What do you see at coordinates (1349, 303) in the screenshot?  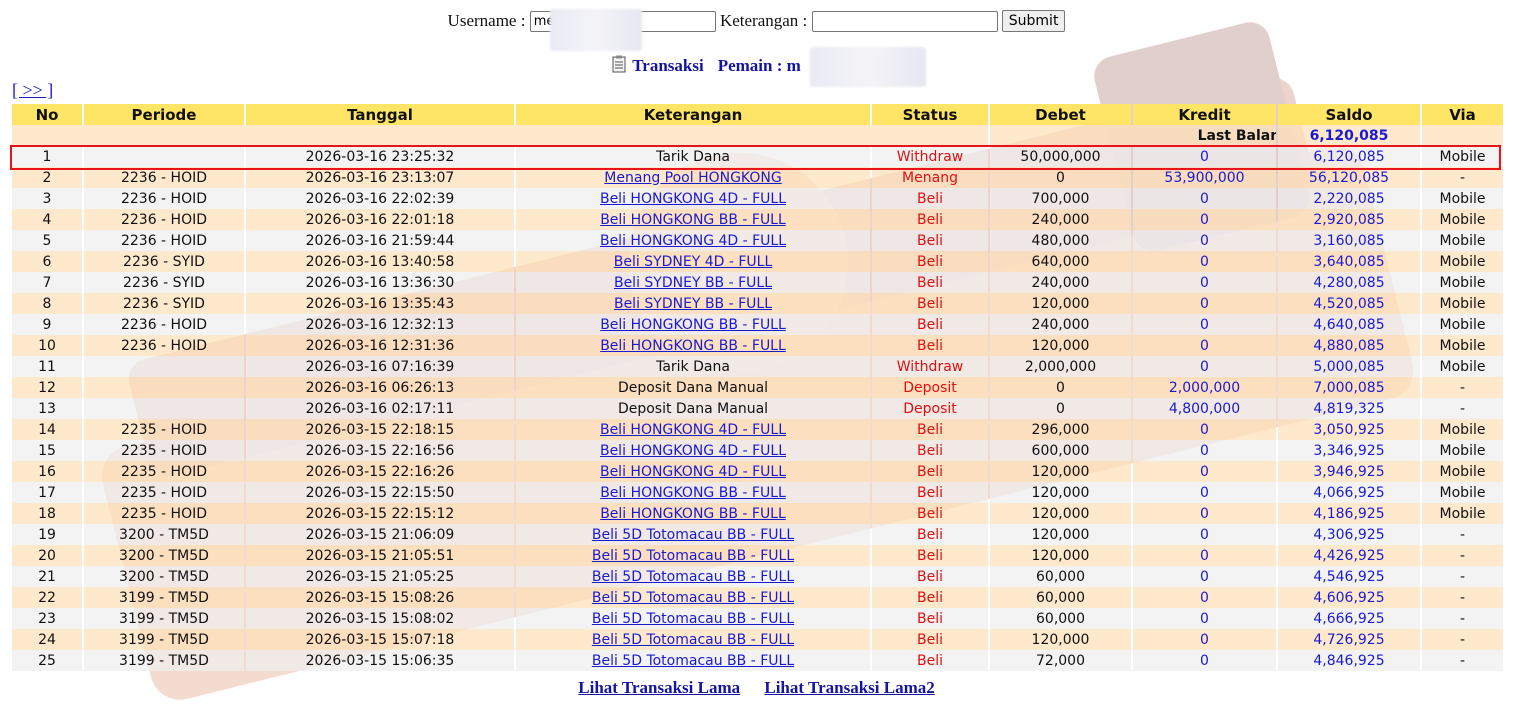 I see `cell-saldo: 4,520,085` at bounding box center [1349, 303].